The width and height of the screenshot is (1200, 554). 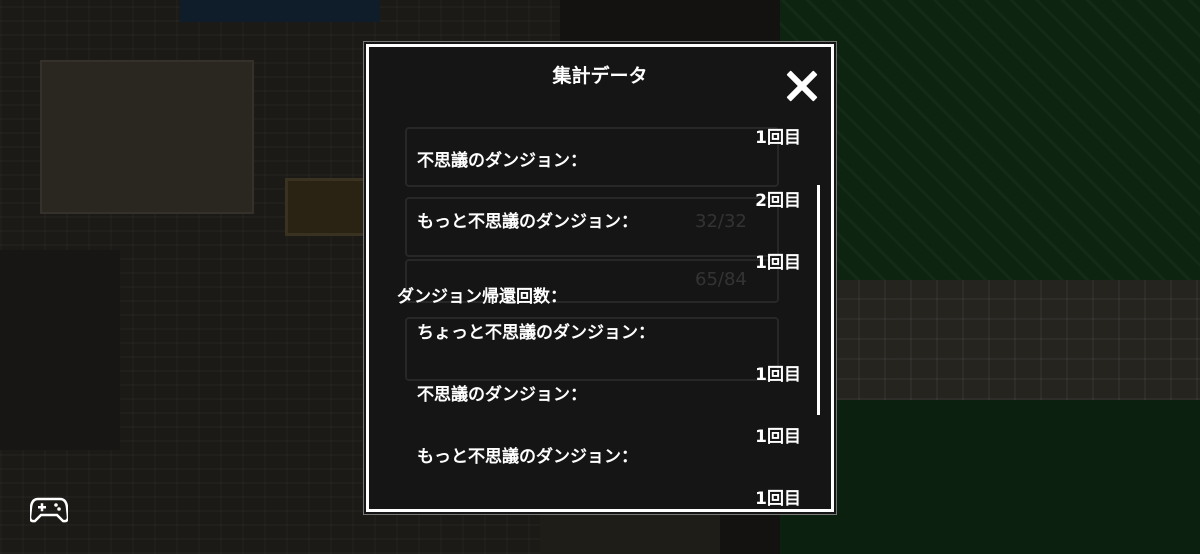 What do you see at coordinates (328, 207) in the screenshot?
I see `floor-mat` at bounding box center [328, 207].